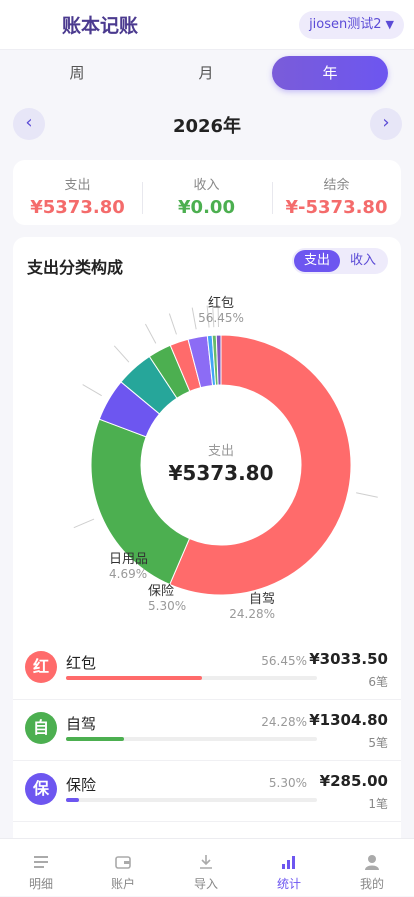 This screenshot has height=897, width=414. What do you see at coordinates (206, 183) in the screenshot?
I see `income-label: 收入` at bounding box center [206, 183].